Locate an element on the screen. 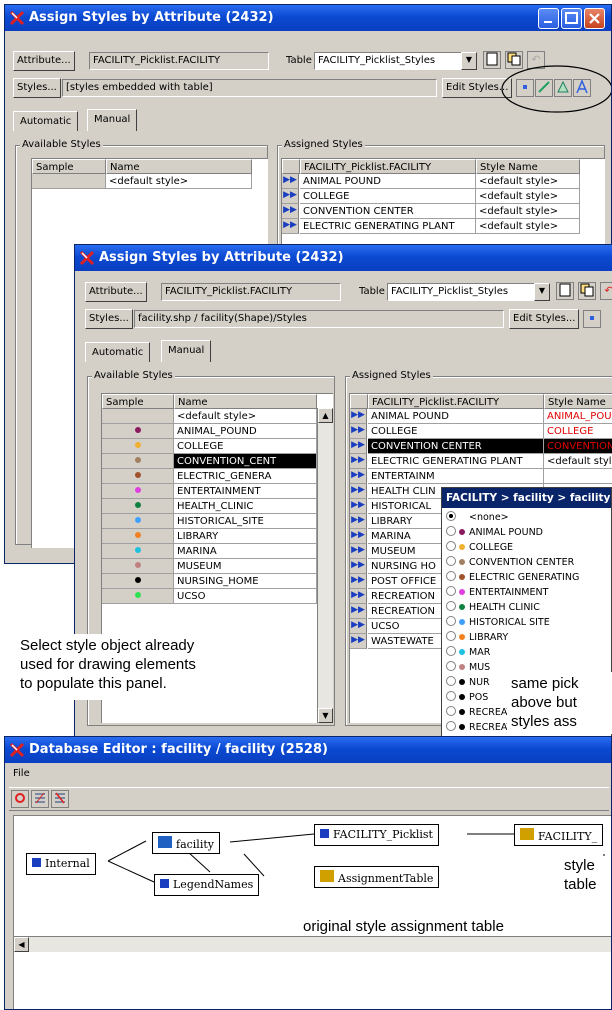 This screenshot has height=1010, width=612. style-name-cell: CONVENTION_CENT is located at coordinates (245, 461).